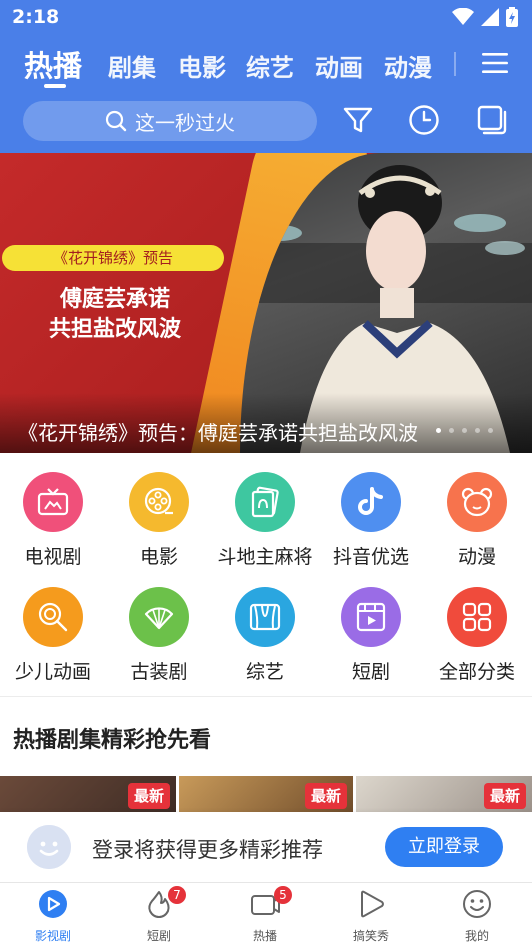 The height and width of the screenshot is (946, 532). I want to click on search-icon, so click(116, 121).